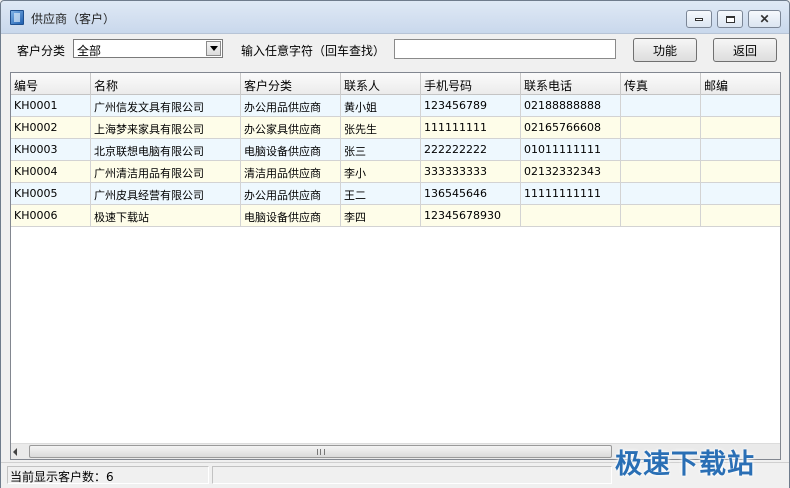 The image size is (790, 488). I want to click on cell-category: 办公家具供应商, so click(291, 128).